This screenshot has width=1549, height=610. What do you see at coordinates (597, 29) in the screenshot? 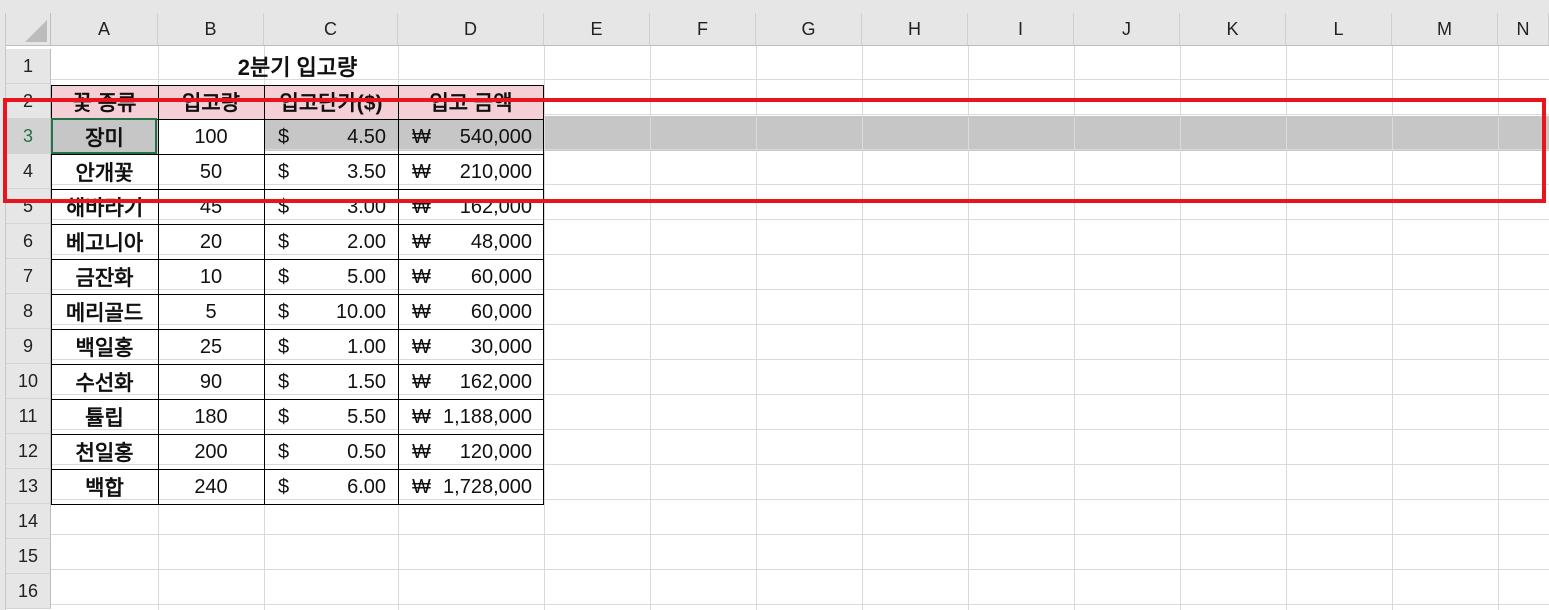
I see `column-header-E: E` at bounding box center [597, 29].